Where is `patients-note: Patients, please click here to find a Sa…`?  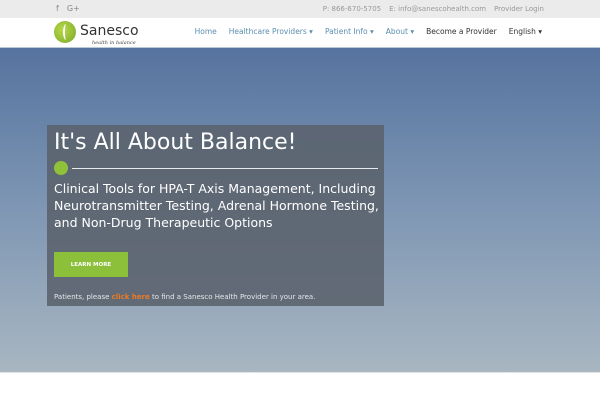
patients-note: Patients, please click here to find a Sa… is located at coordinates (184, 297).